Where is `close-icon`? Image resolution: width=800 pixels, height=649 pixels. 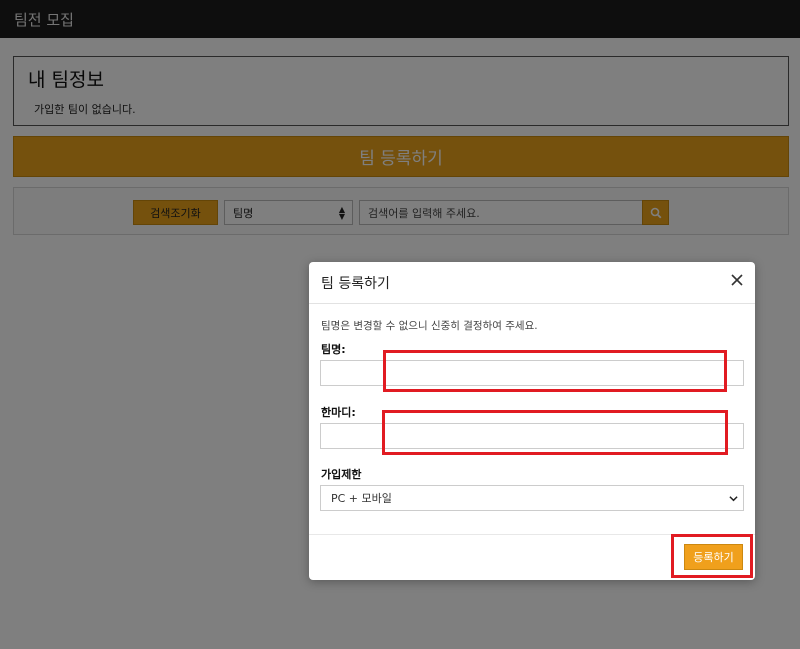
close-icon is located at coordinates (737, 280).